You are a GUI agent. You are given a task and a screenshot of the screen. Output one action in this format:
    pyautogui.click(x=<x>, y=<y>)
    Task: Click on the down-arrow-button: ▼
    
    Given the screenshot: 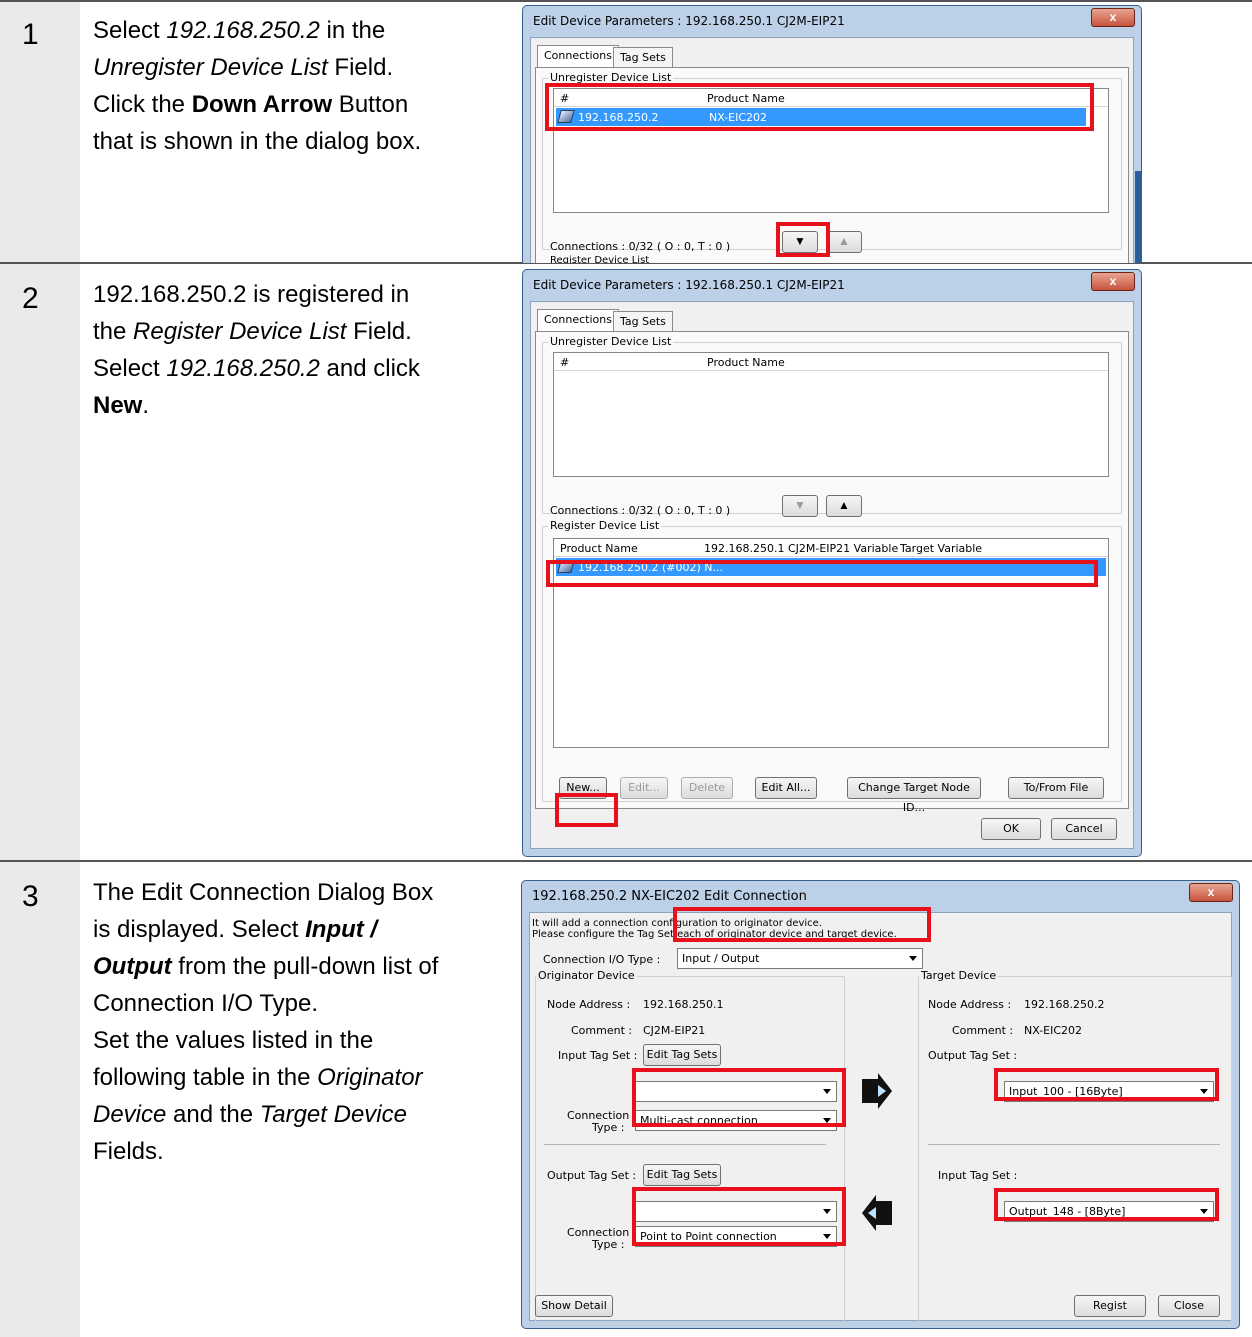 What is the action you would take?
    pyautogui.click(x=800, y=506)
    